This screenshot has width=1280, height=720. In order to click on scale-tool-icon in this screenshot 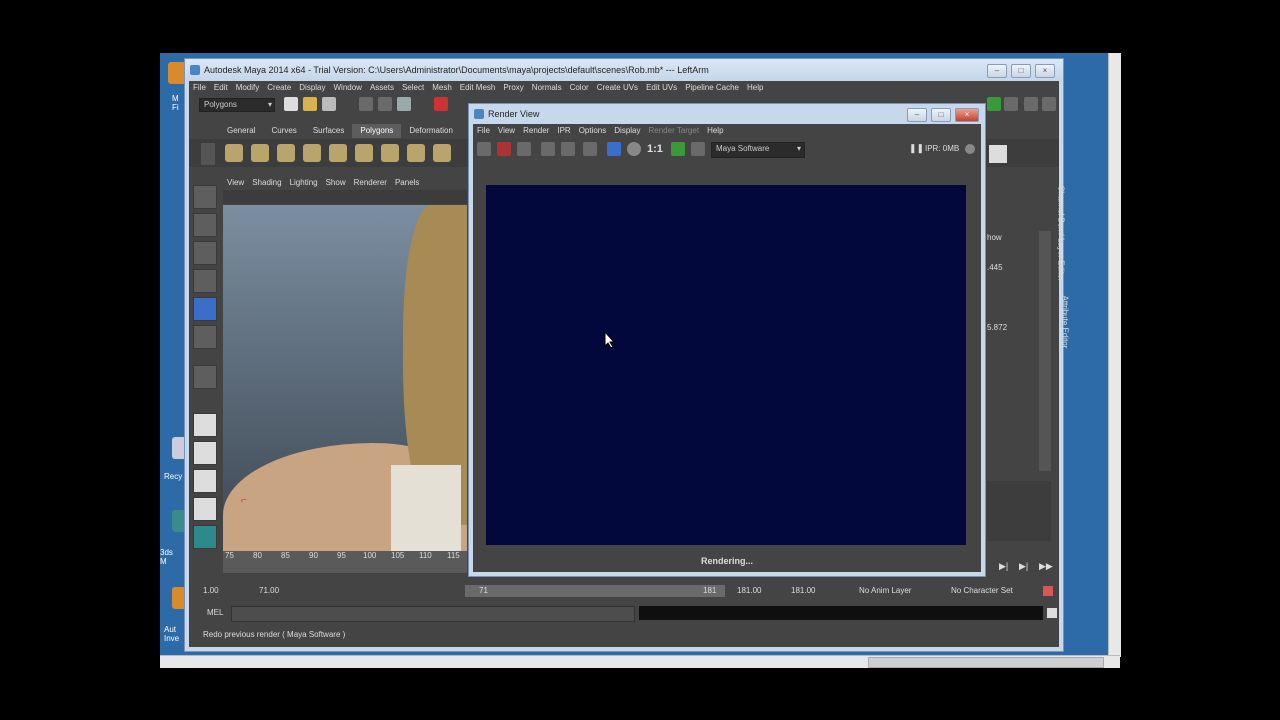, I will do `click(205, 337)`.